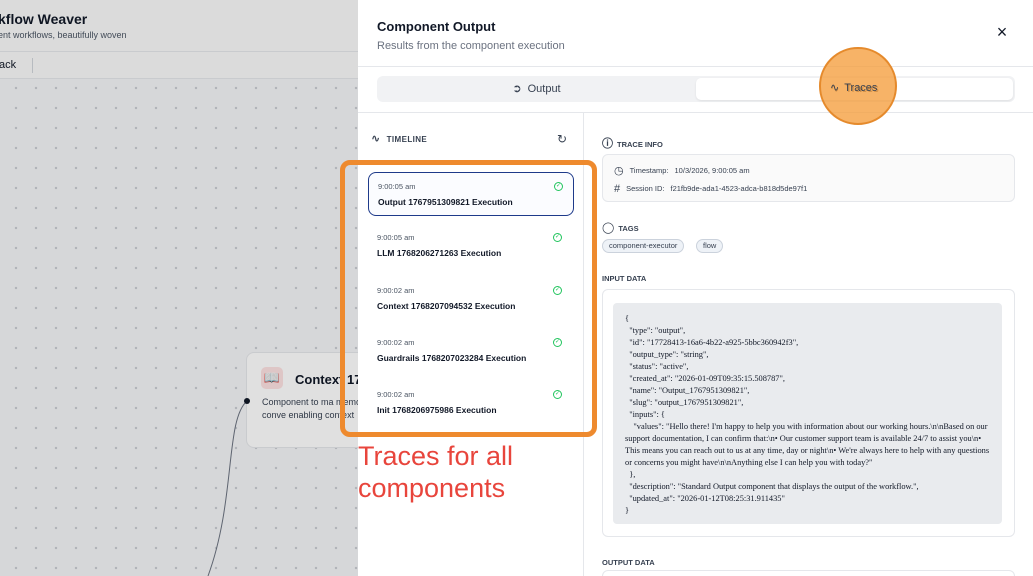 The image size is (1033, 576). What do you see at coordinates (645, 188) in the screenshot?
I see `session-label: Session ID:` at bounding box center [645, 188].